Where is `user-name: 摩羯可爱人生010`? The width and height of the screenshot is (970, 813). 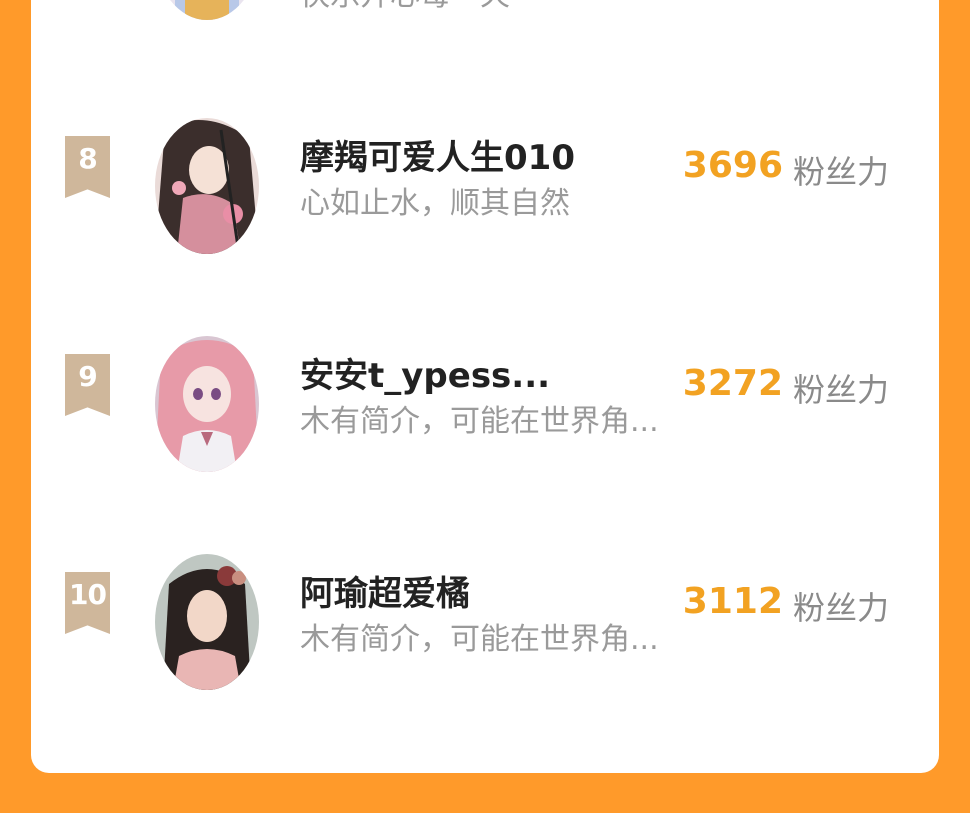
user-name: 摩羯可爱人生010 is located at coordinates (437, 154).